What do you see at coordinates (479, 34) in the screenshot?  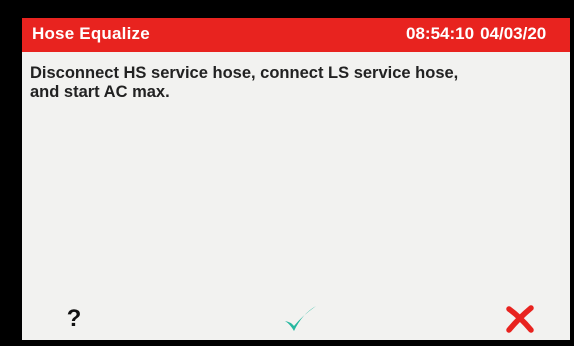 I see `datetime-display: 08:54:10 04/03/20` at bounding box center [479, 34].